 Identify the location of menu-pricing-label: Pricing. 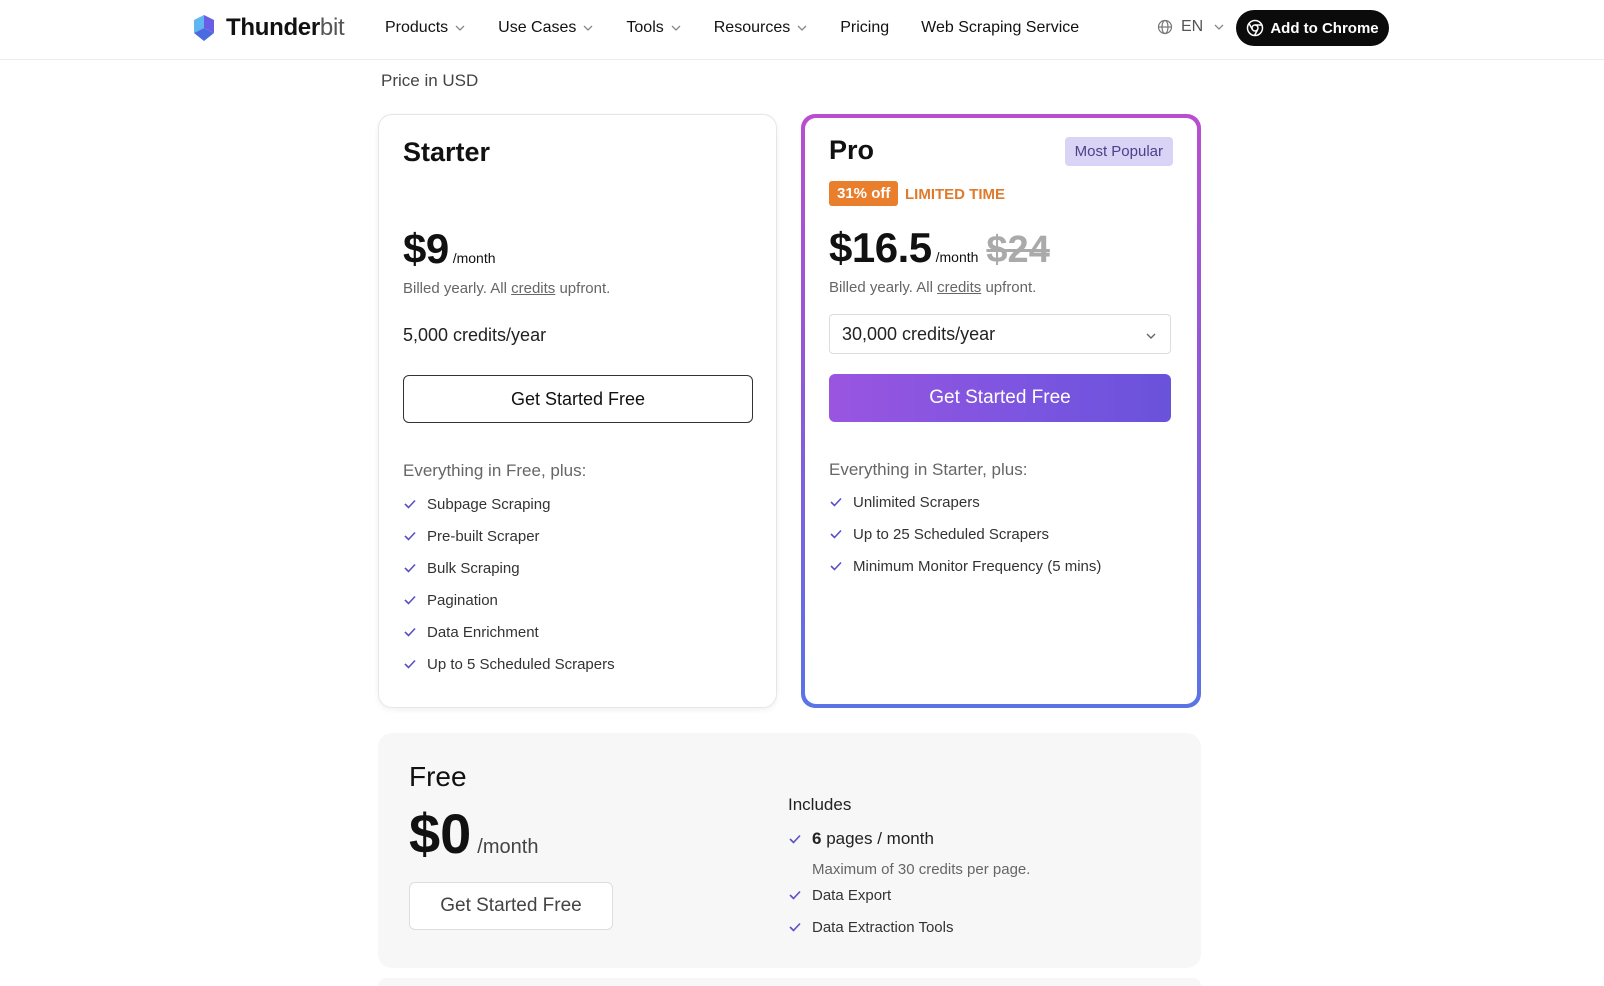
(865, 27).